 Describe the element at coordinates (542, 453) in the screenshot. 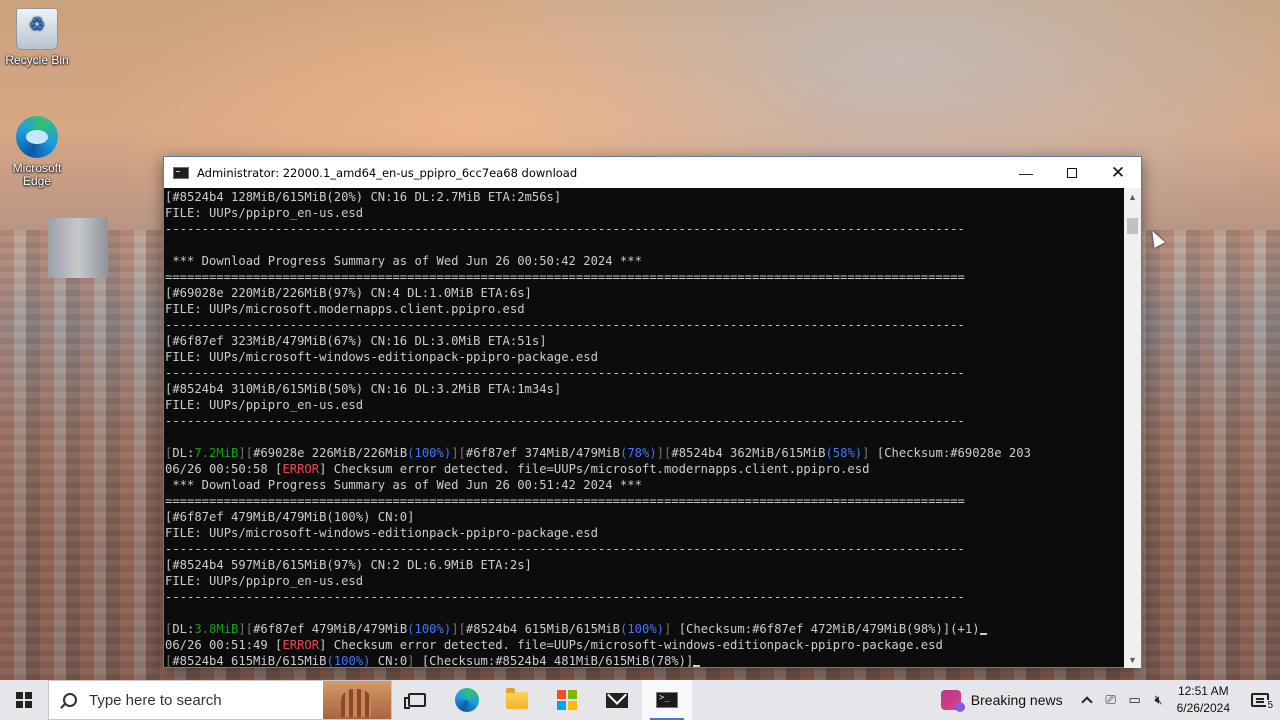

I see `terminal-text: #6f87ef 374MiB/479MiB` at that location.